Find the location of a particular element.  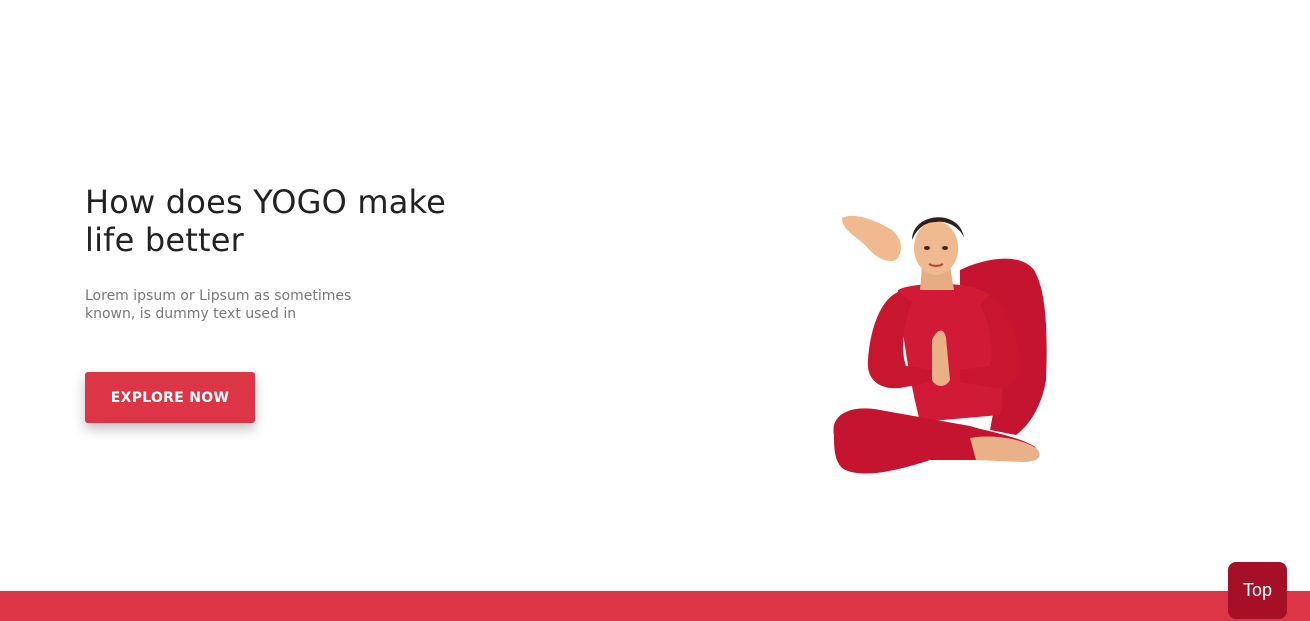

footer-bar is located at coordinates (655, 606).